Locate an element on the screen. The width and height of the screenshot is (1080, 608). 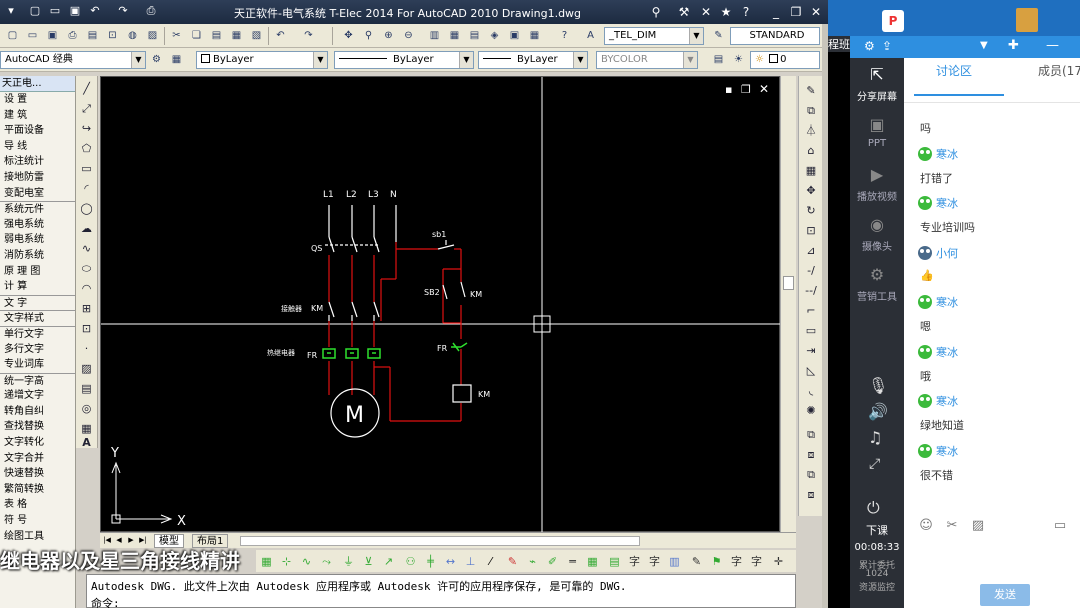
message-icon: ▭ is located at coordinates (1060, 526).